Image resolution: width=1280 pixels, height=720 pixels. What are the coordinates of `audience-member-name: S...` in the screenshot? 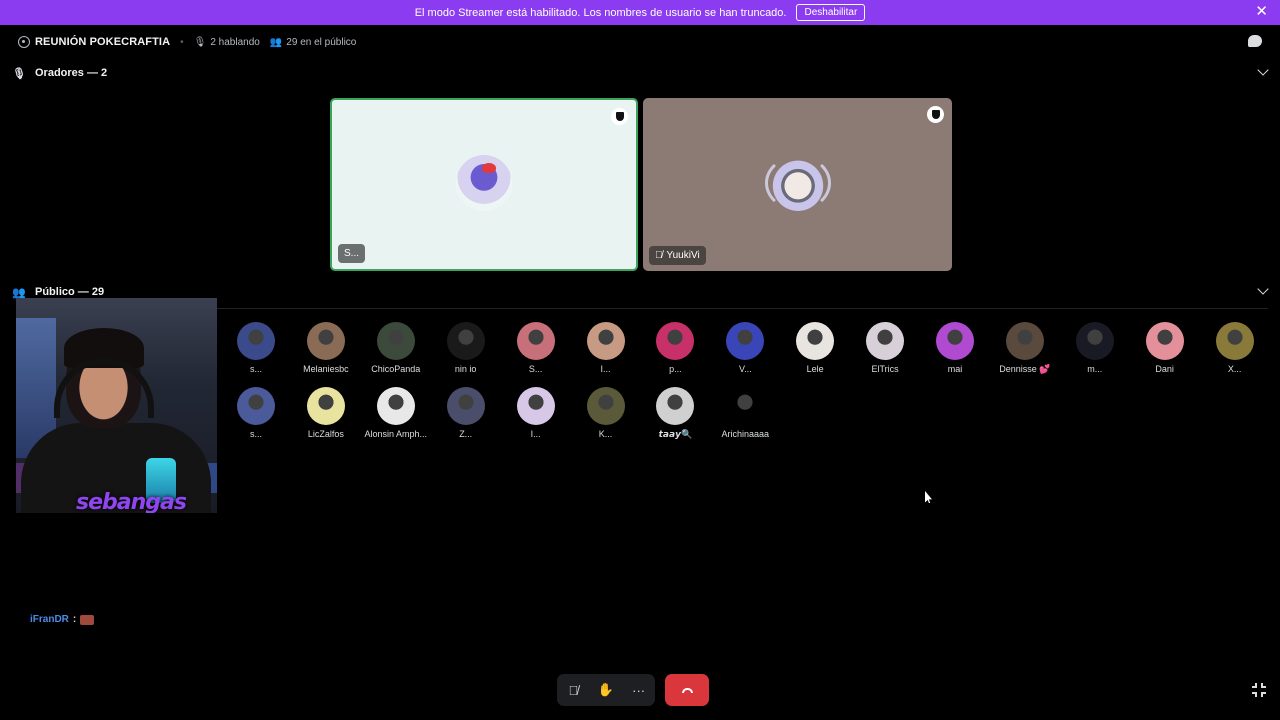 It's located at (535, 369).